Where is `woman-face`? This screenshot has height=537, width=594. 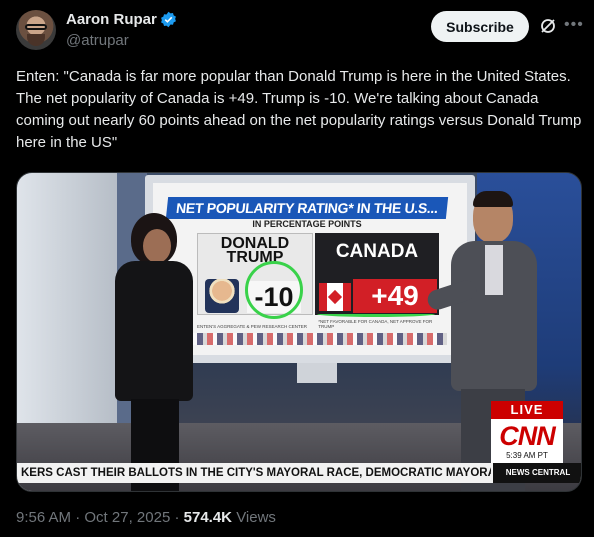
woman-face is located at coordinates (157, 246).